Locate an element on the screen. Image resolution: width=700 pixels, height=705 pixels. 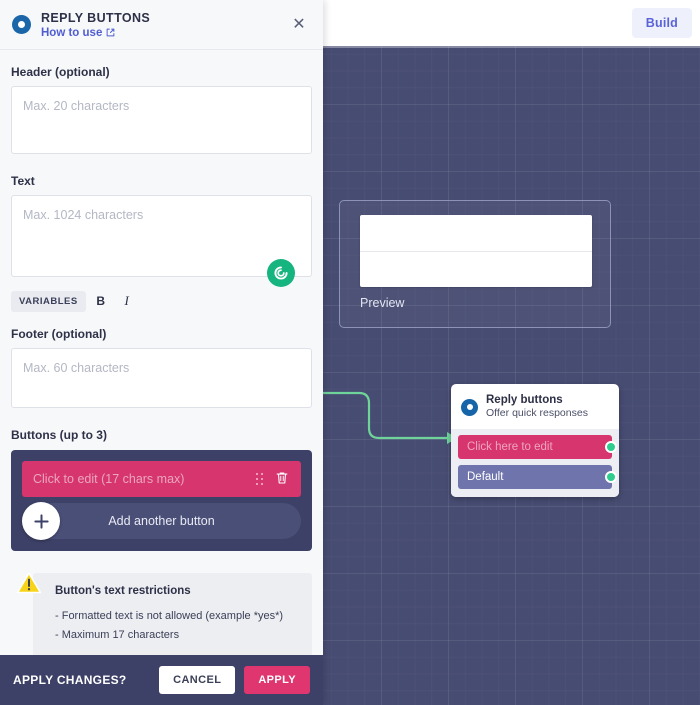
drag-handle-icon is located at coordinates (260, 479).